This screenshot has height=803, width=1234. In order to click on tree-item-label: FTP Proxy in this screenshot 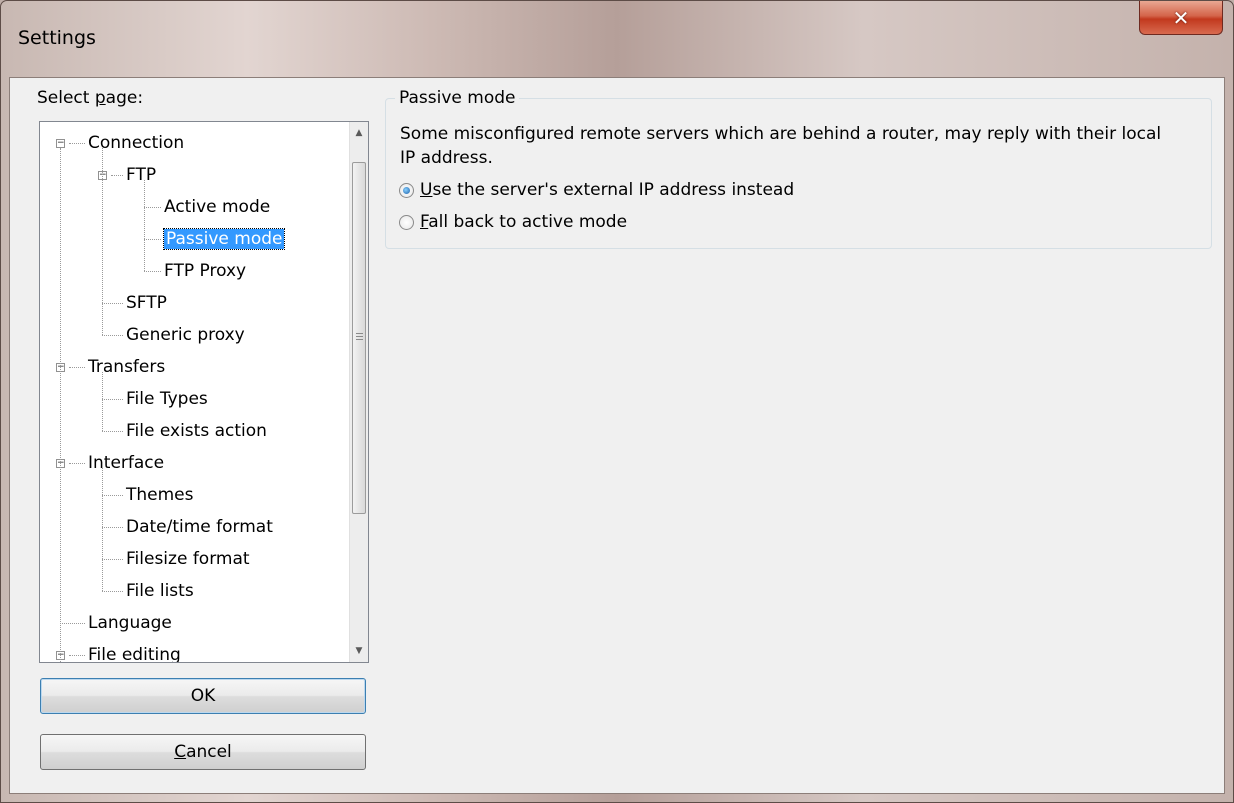, I will do `click(205, 271)`.